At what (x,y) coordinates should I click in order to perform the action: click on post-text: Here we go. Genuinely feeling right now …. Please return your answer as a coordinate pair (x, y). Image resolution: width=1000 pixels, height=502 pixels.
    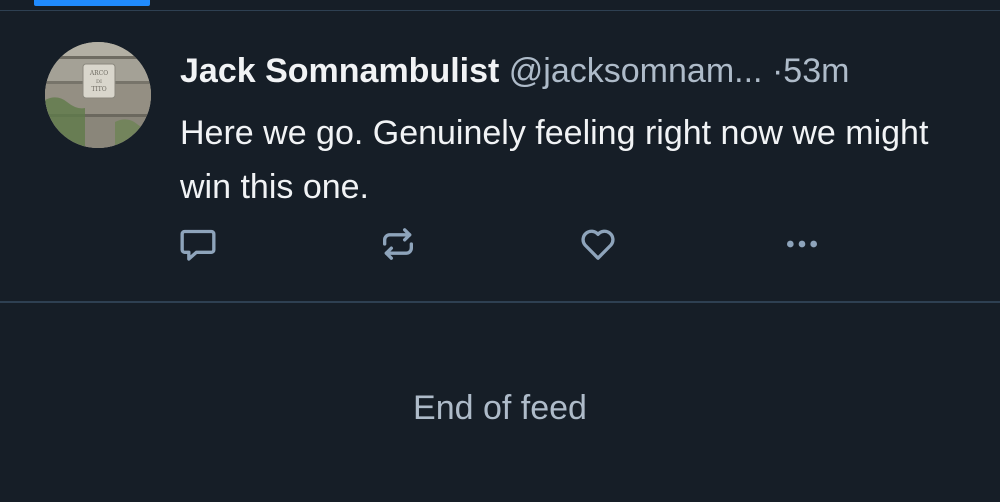
    Looking at the image, I should click on (554, 160).